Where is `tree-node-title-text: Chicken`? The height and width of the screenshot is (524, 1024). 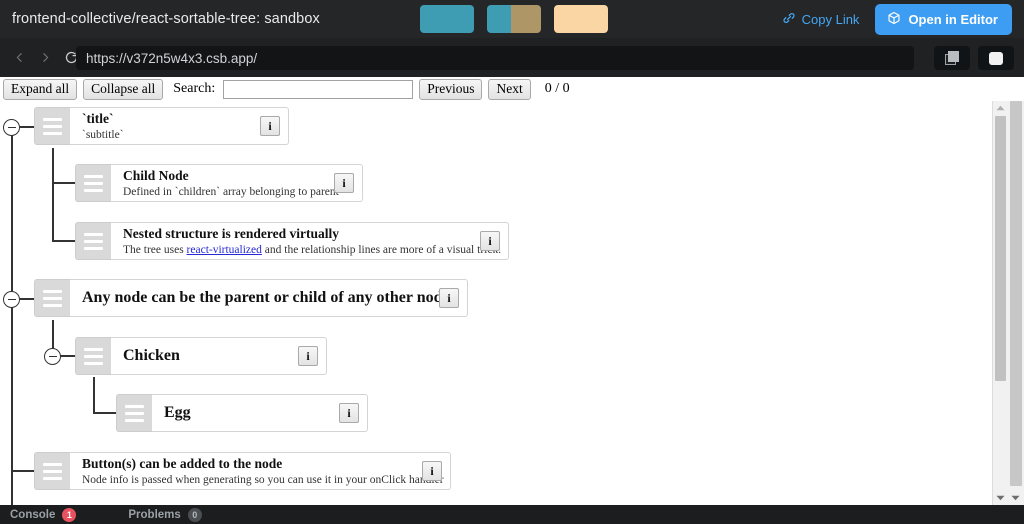 tree-node-title-text: Chicken is located at coordinates (151, 355).